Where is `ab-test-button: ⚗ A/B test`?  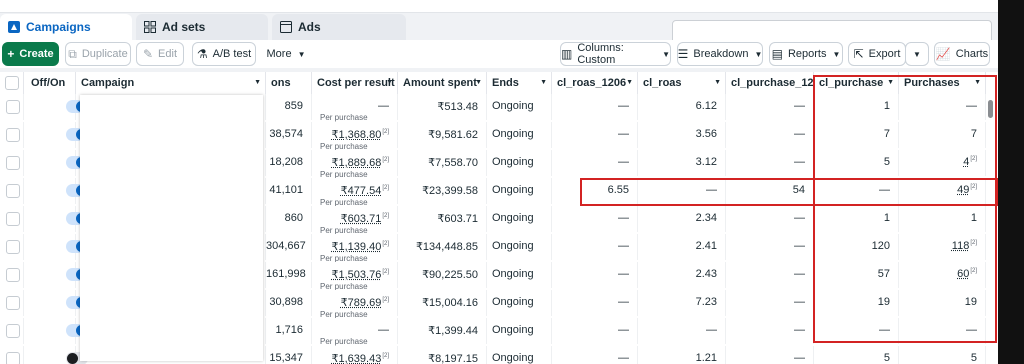 ab-test-button: ⚗ A/B test is located at coordinates (224, 54).